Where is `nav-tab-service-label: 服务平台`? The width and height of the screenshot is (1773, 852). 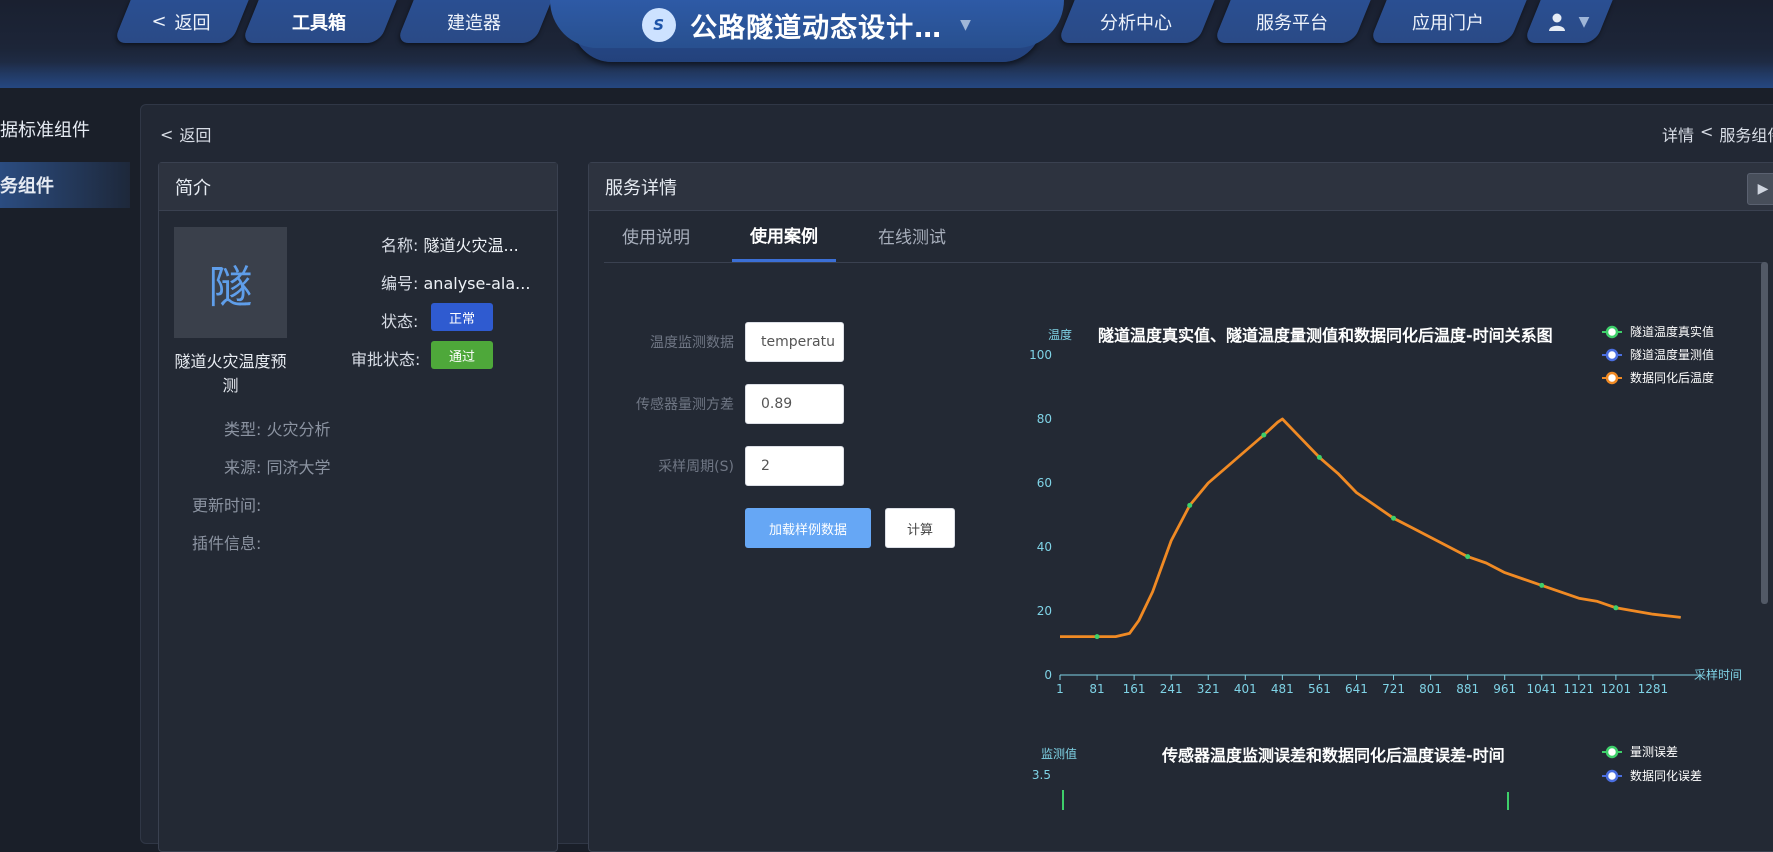 nav-tab-service-label: 服务平台 is located at coordinates (1292, 23).